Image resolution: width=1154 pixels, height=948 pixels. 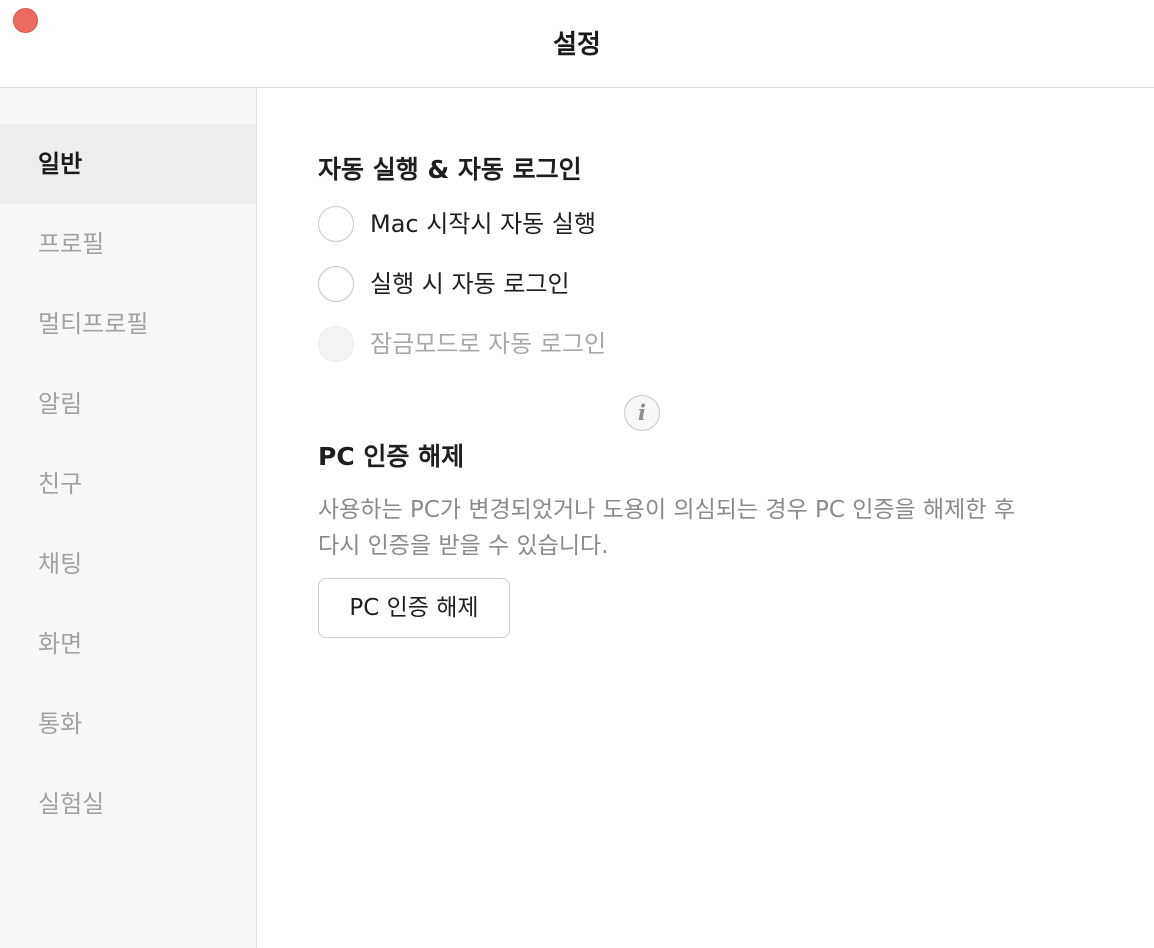 I want to click on window-title: 설정, so click(x=577, y=45).